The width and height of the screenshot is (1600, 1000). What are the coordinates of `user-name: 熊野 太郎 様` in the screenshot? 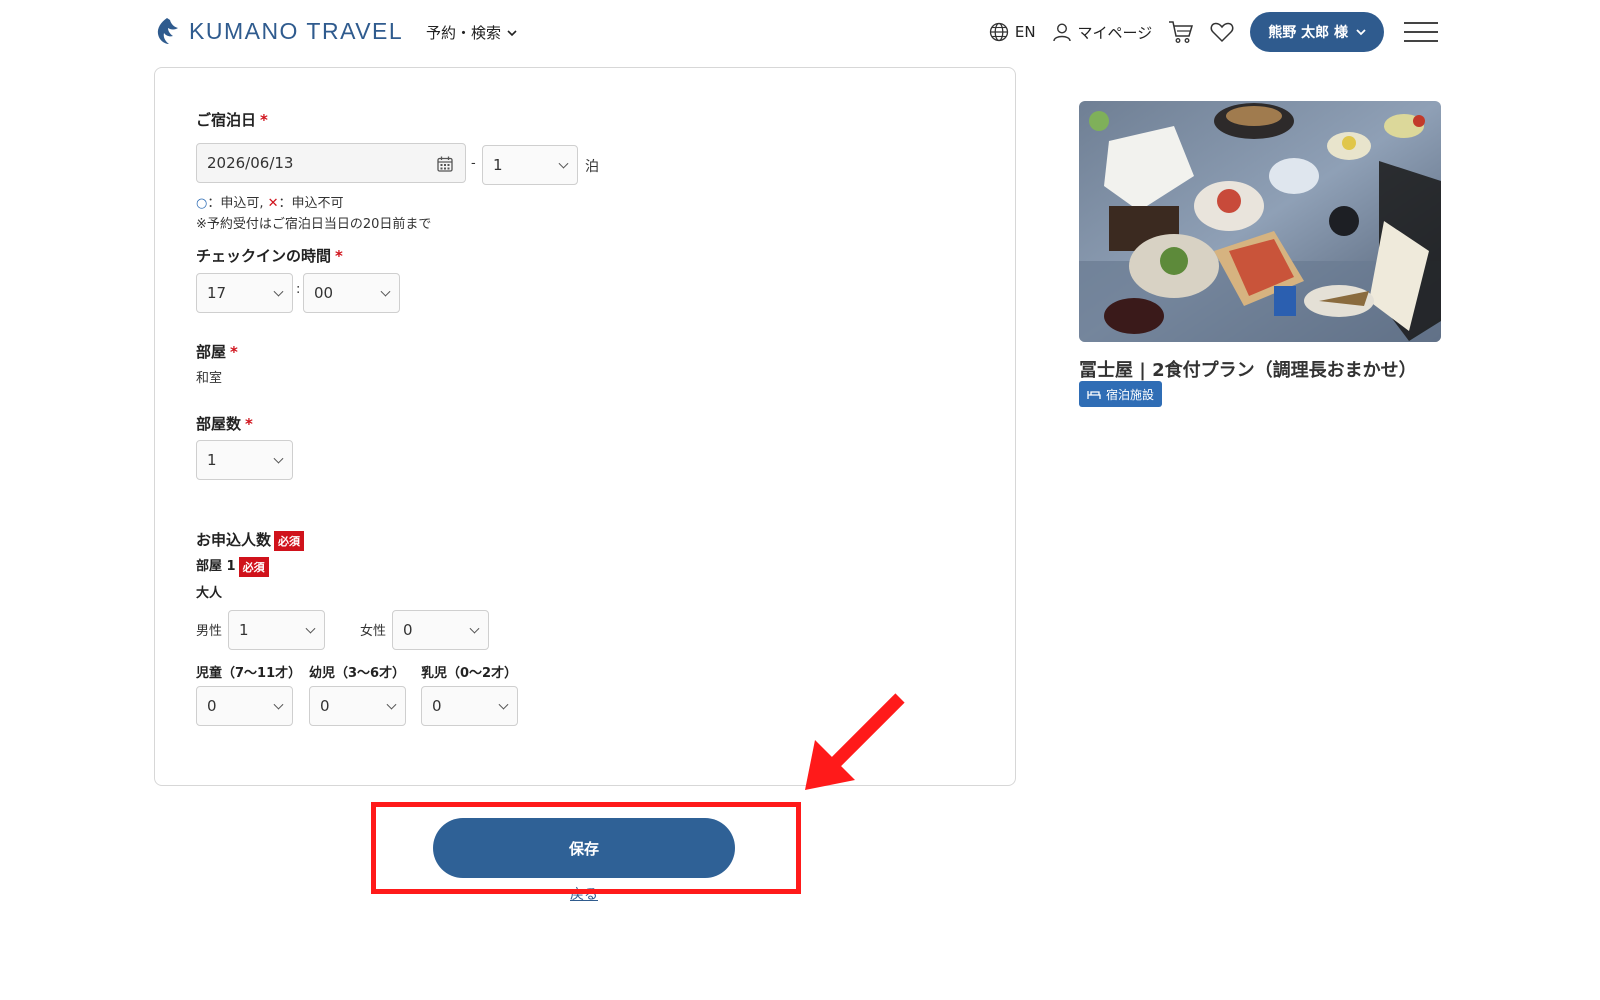 It's located at (1308, 33).